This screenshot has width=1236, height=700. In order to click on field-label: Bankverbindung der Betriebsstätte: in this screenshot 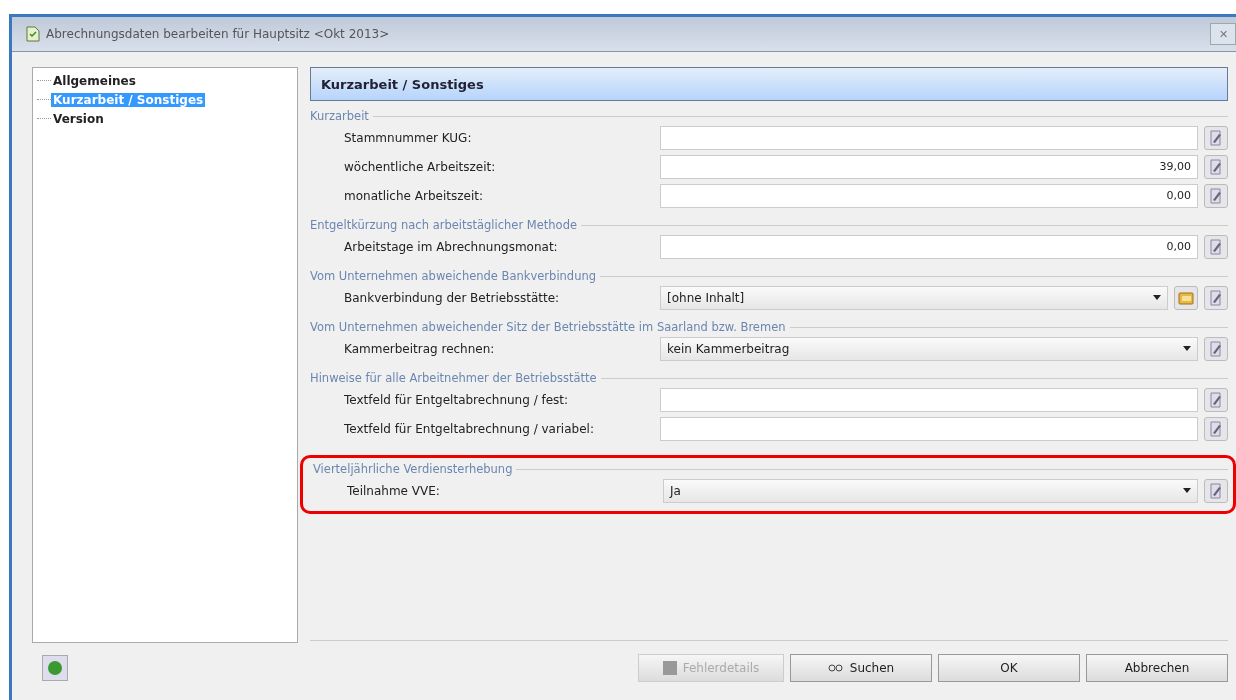, I will do `click(452, 297)`.